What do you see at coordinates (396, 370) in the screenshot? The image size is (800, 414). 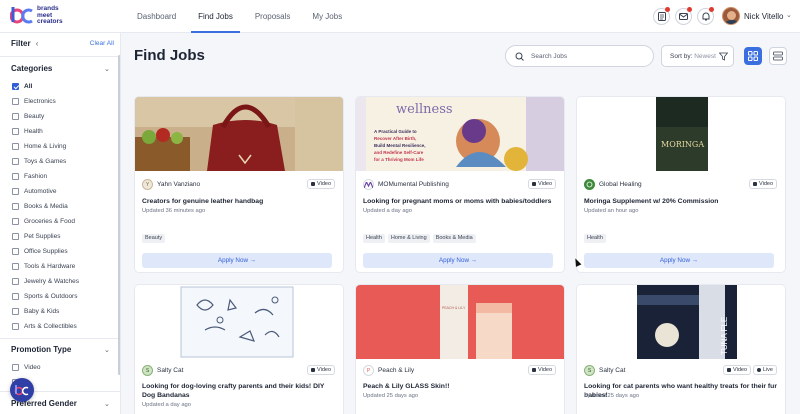 I see `brand-name: Peach & Lily` at bounding box center [396, 370].